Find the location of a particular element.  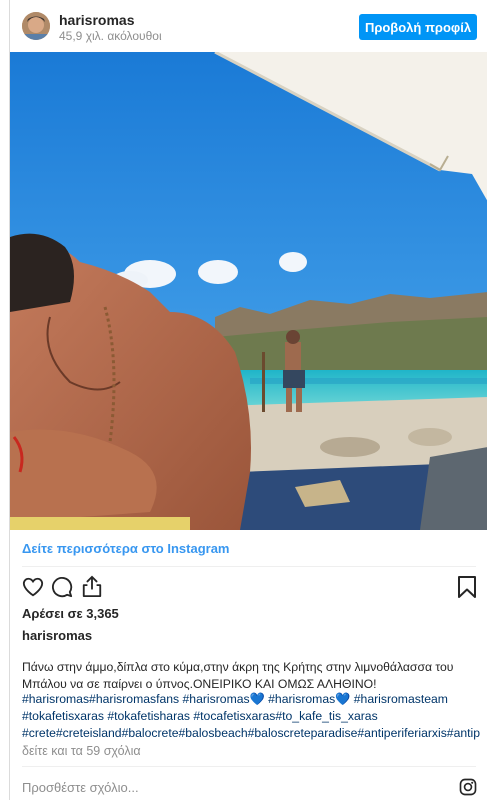

bookmark-icon is located at coordinates (467, 589).